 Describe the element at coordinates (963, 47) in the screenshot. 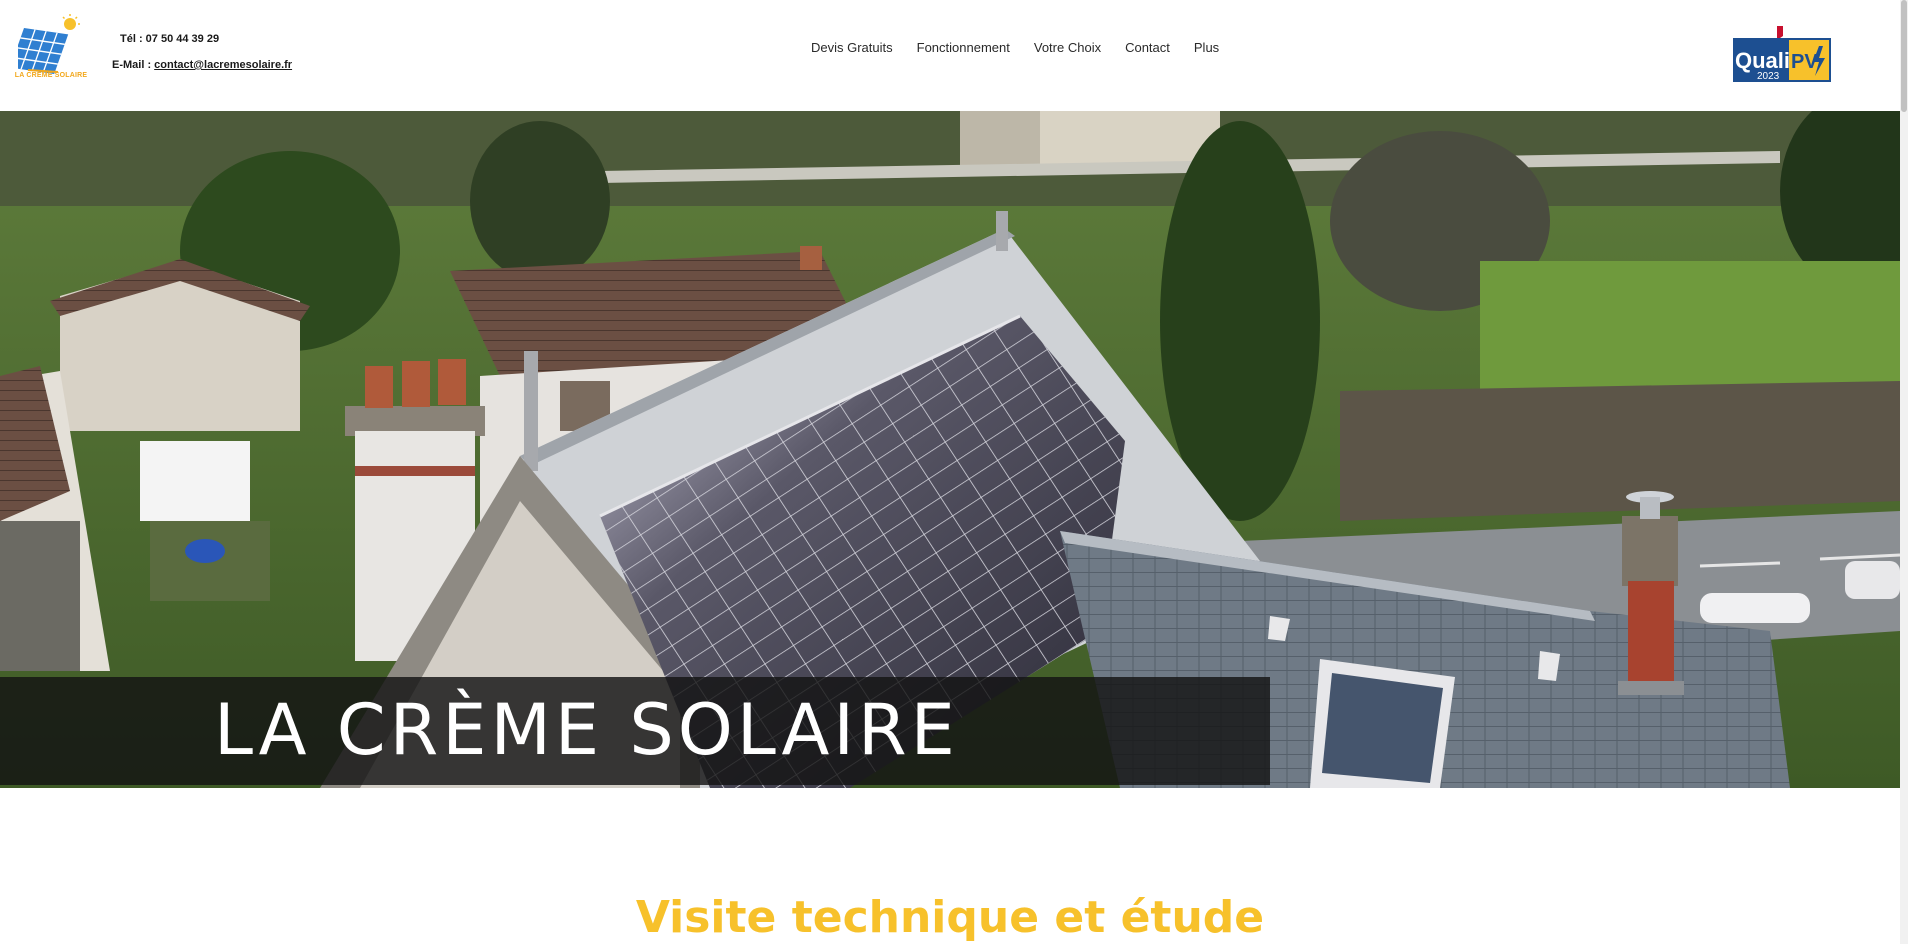

I see `nav-item-fonctionnement: Fonctionnement` at that location.